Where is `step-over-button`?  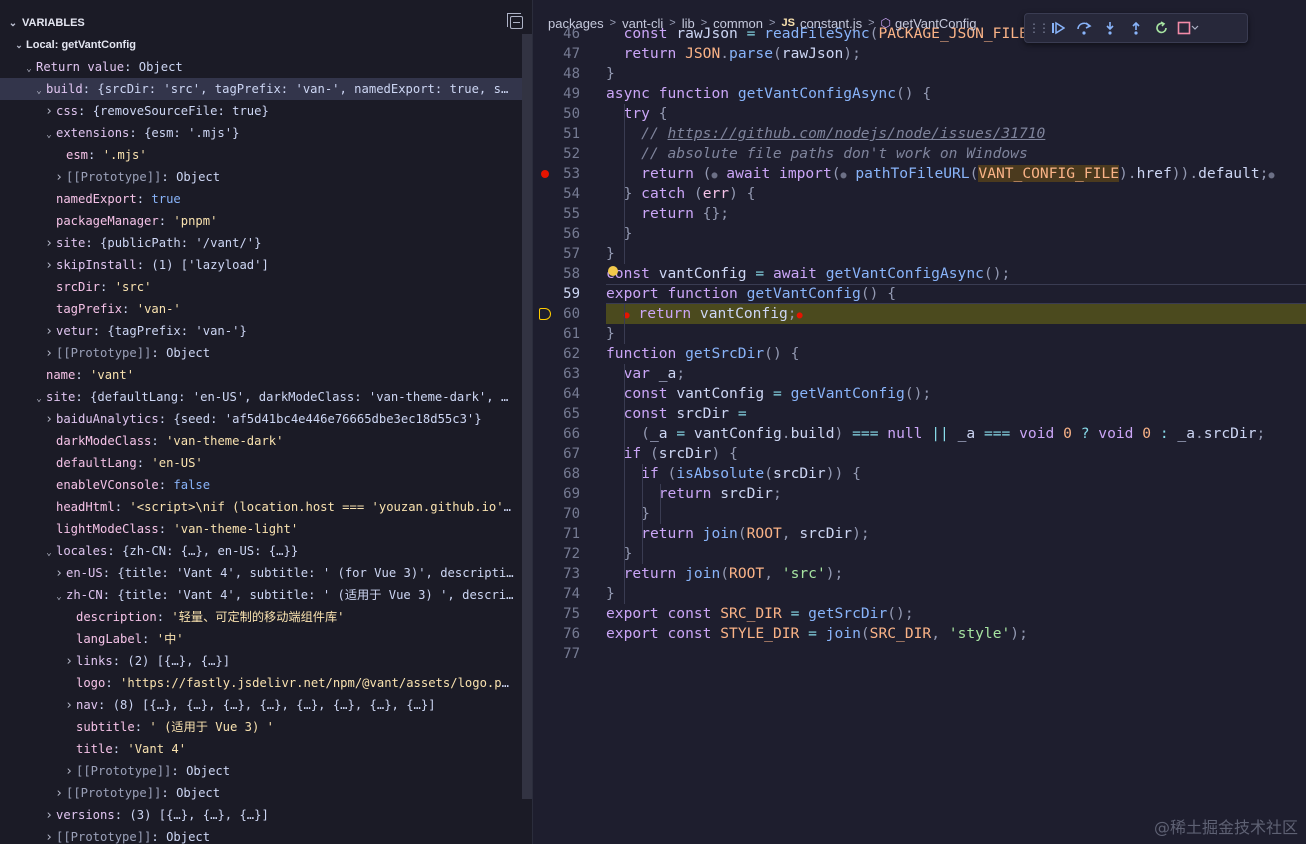
step-over-button is located at coordinates (1084, 28).